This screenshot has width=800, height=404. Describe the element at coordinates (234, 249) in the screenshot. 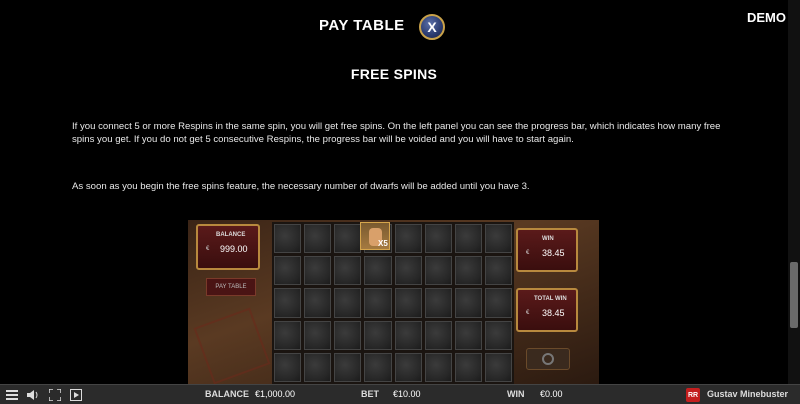

I see `balance-panel-value: 999.00` at that location.